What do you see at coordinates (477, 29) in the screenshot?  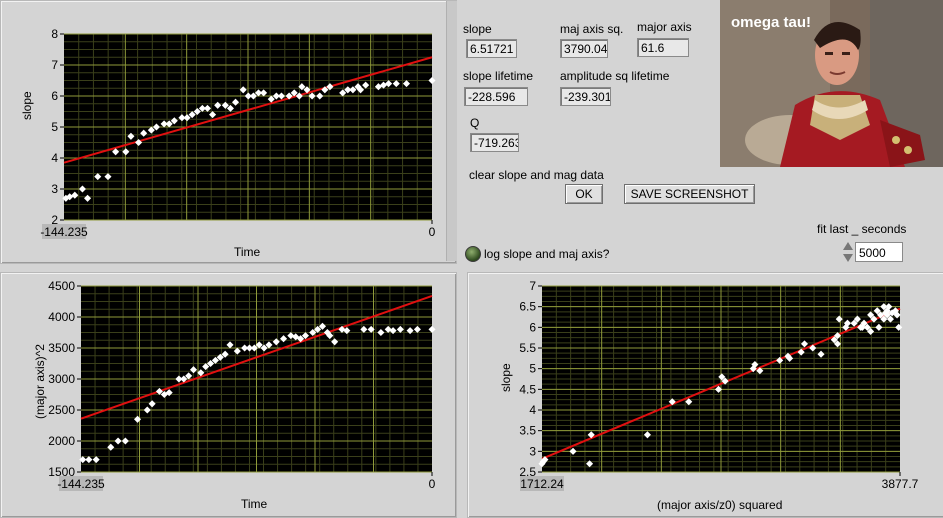 I see `slope-label: slope` at bounding box center [477, 29].